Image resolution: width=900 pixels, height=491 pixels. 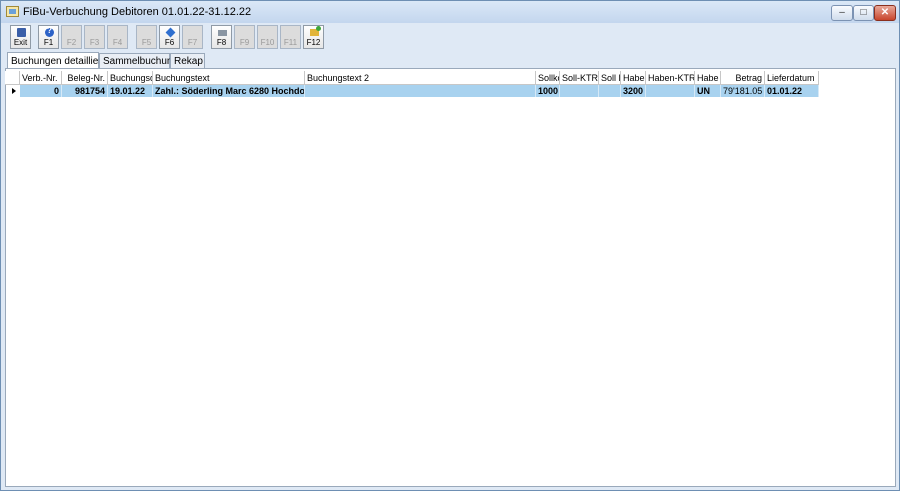 What do you see at coordinates (548, 78) in the screenshot?
I see `column-header: Sollko` at bounding box center [548, 78].